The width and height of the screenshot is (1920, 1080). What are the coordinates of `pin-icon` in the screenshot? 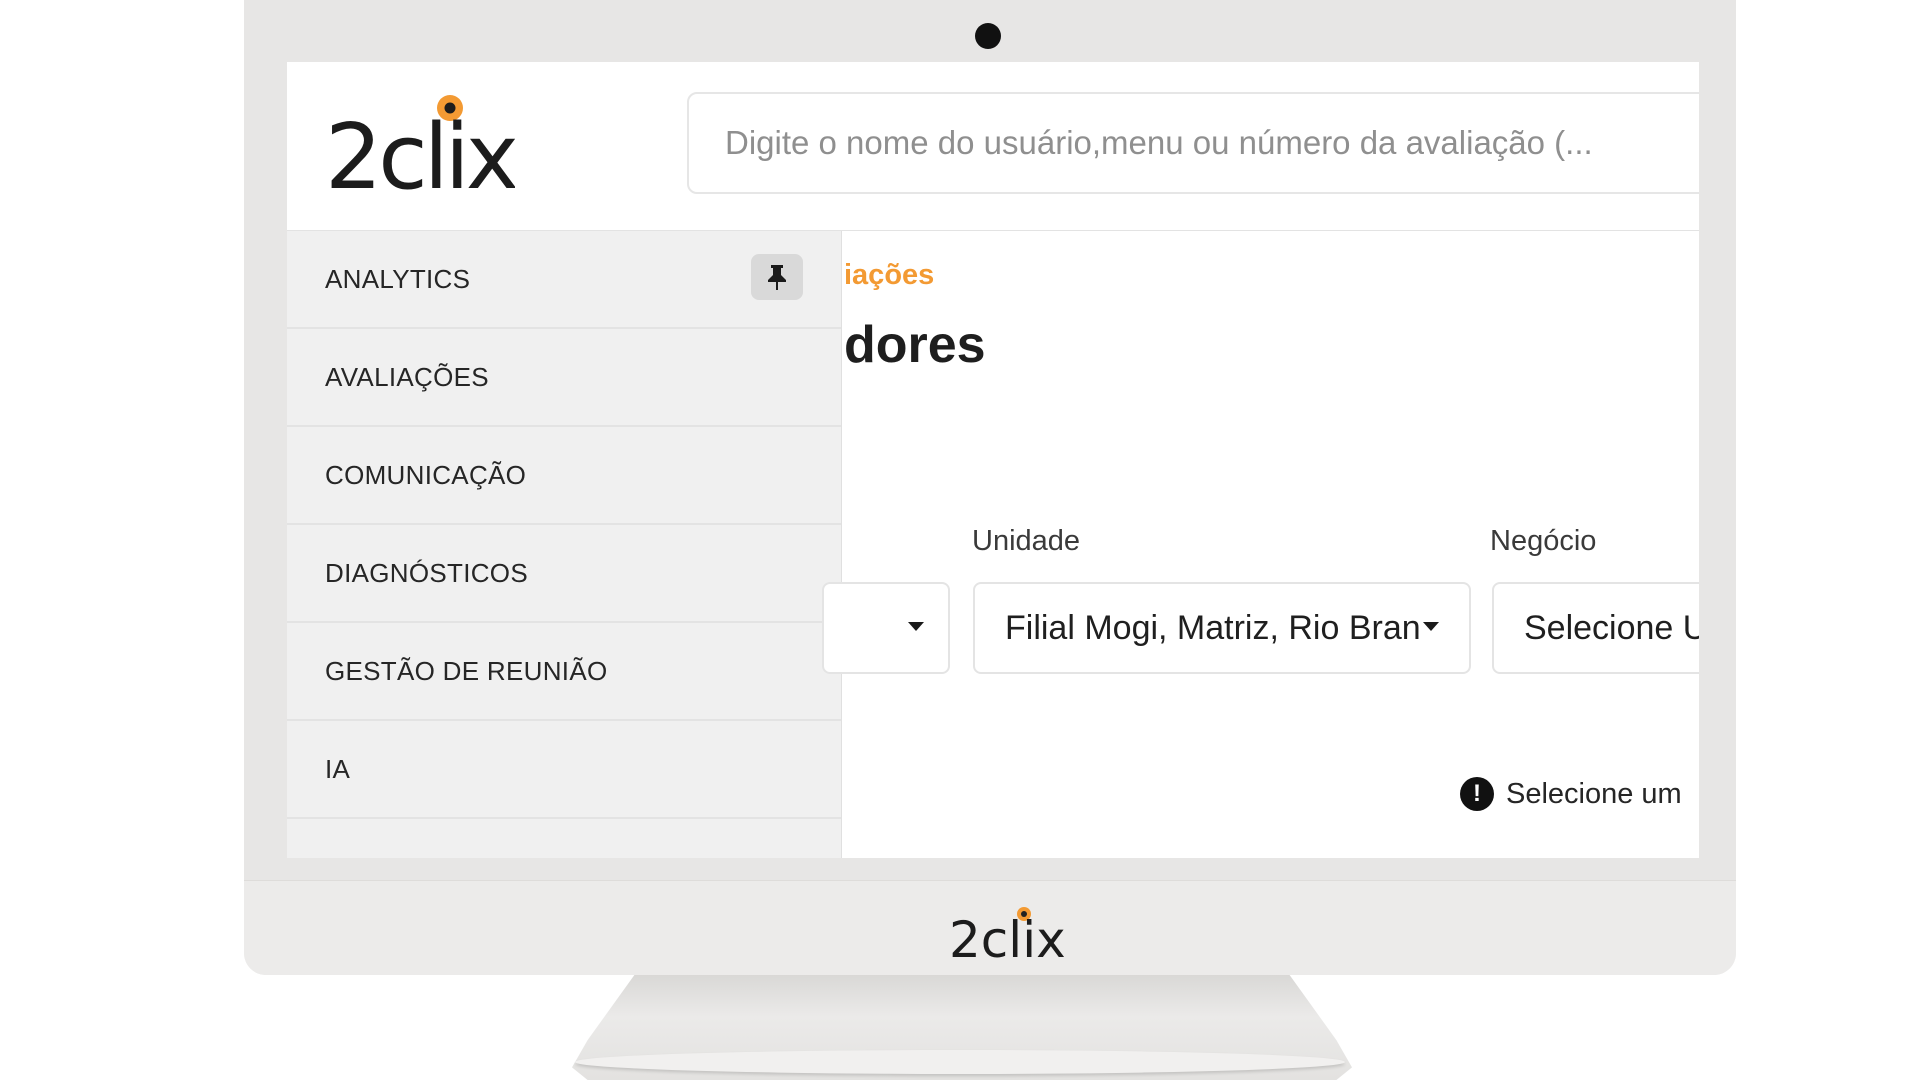 It's located at (777, 277).